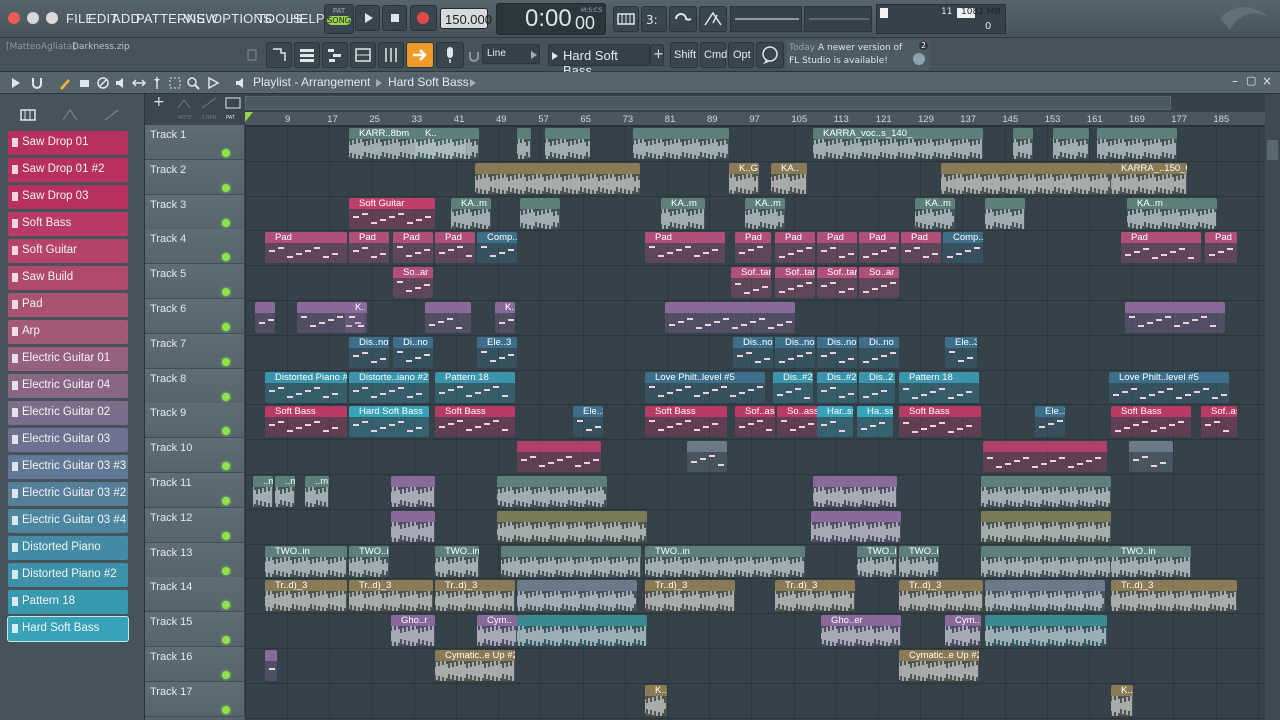 Image resolution: width=1280 pixels, height=720 pixels. I want to click on track-header: Track 12, so click(195, 525).